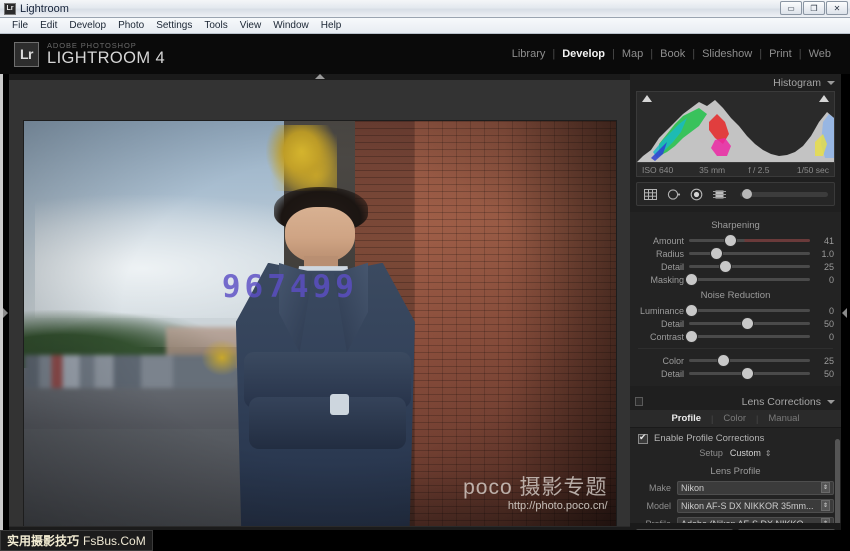  What do you see at coordinates (650, 194) in the screenshot?
I see `crop-overlay-icon` at bounding box center [650, 194].